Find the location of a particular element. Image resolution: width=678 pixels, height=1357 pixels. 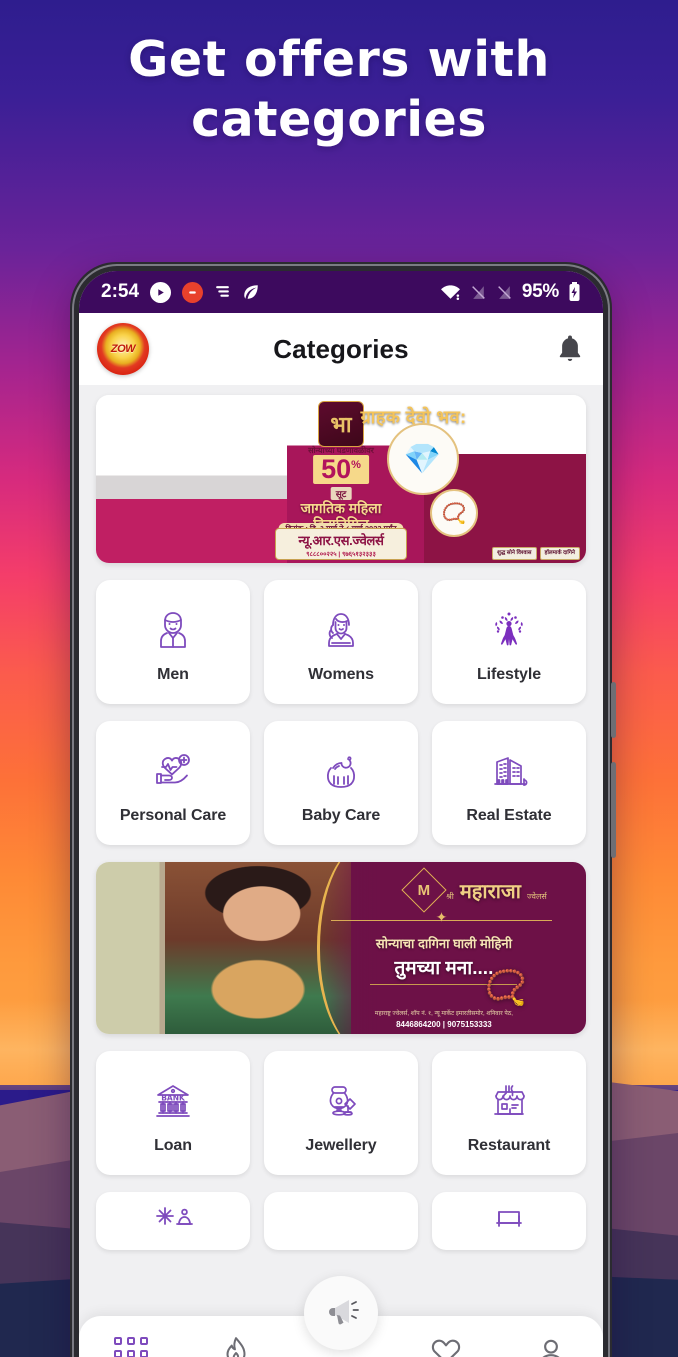

gold-necklace-icon: 📿 is located at coordinates (506, 988).